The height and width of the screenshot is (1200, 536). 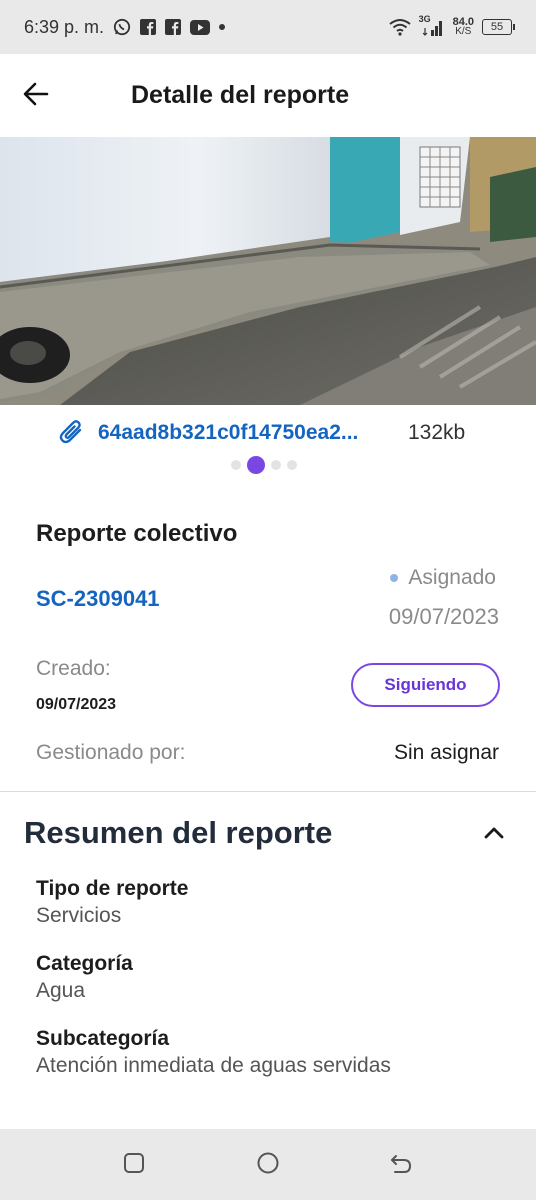 I want to click on chevron-up-icon, so click(x=494, y=835).